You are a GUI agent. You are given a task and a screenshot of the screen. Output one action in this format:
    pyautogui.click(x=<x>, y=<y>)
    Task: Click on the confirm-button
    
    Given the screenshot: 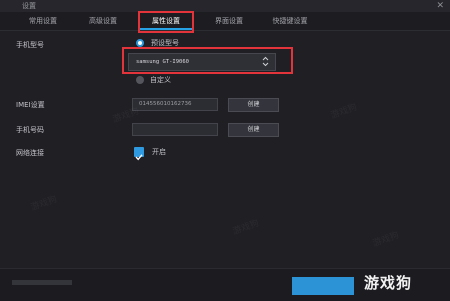 What is the action you would take?
    pyautogui.click(x=323, y=286)
    